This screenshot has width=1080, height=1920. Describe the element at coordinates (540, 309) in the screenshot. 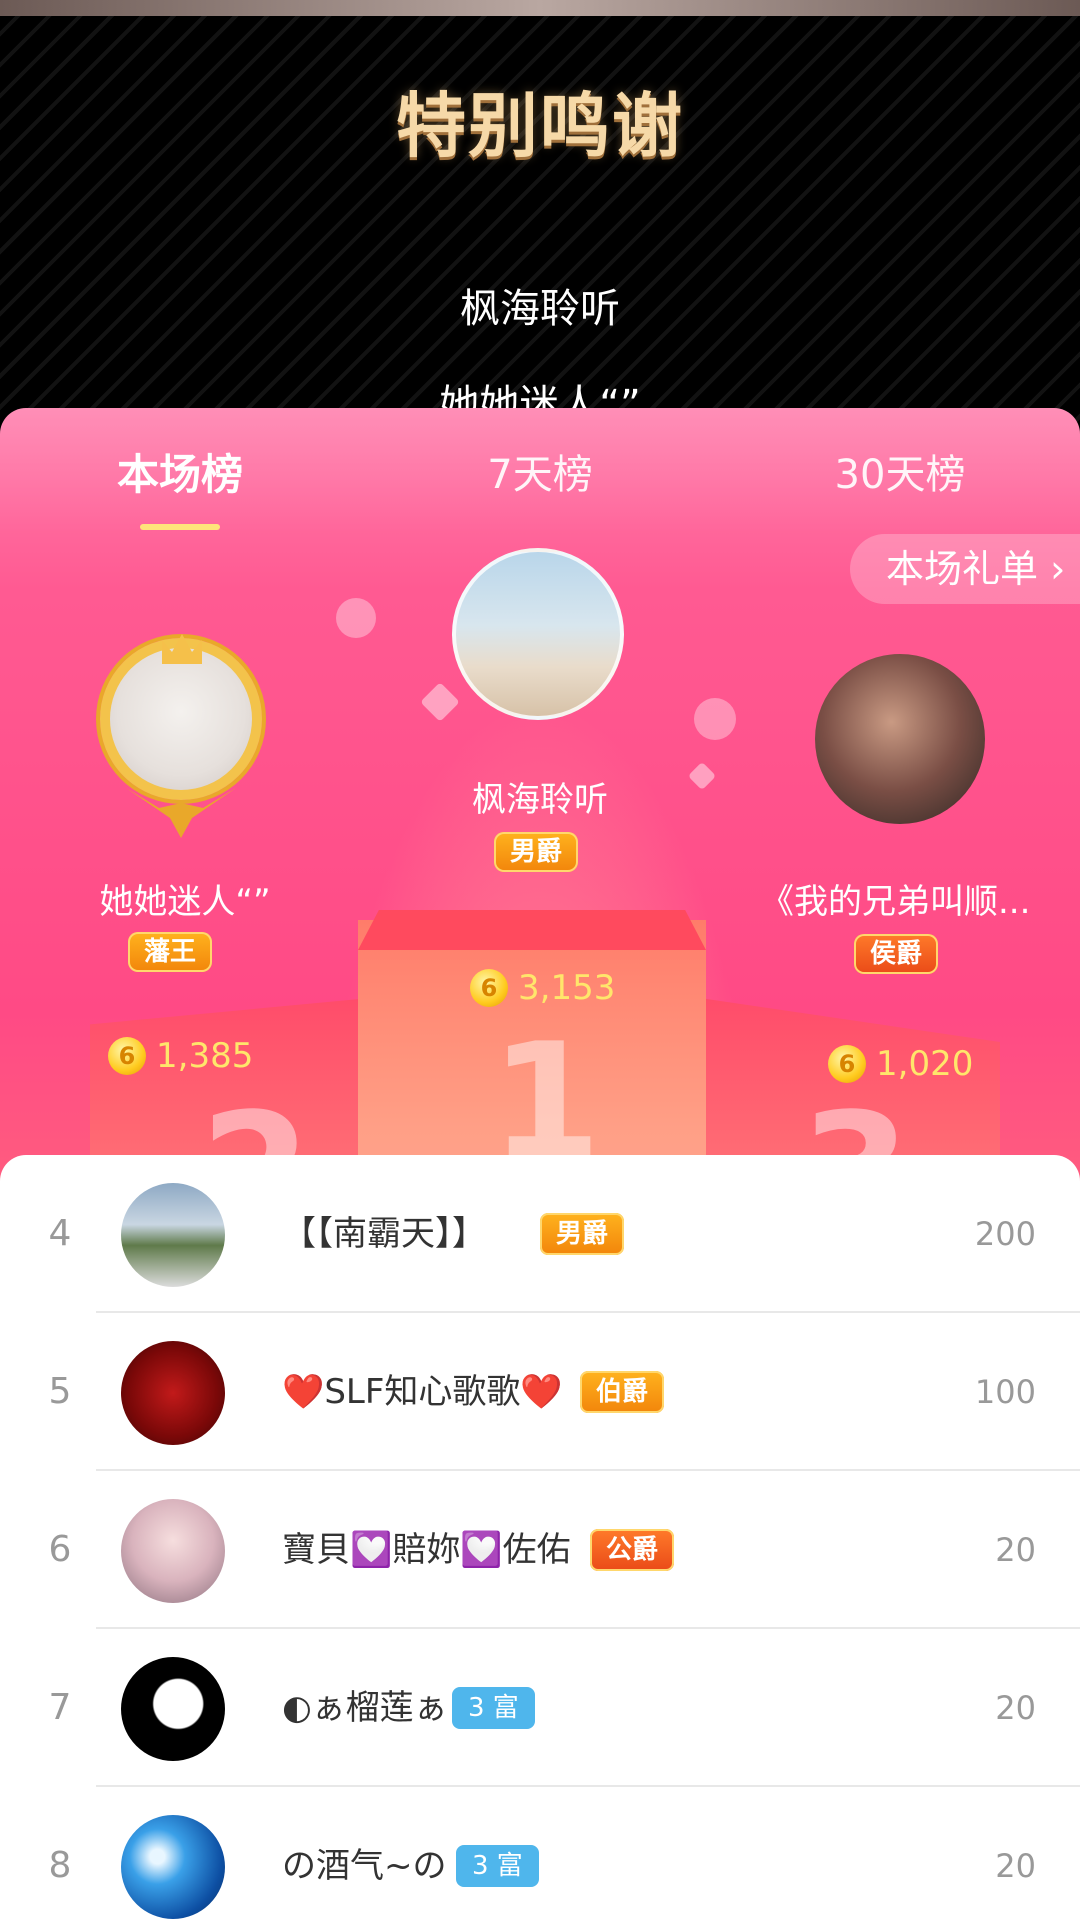

I see `thanks-name-1: 枫海聆听` at that location.